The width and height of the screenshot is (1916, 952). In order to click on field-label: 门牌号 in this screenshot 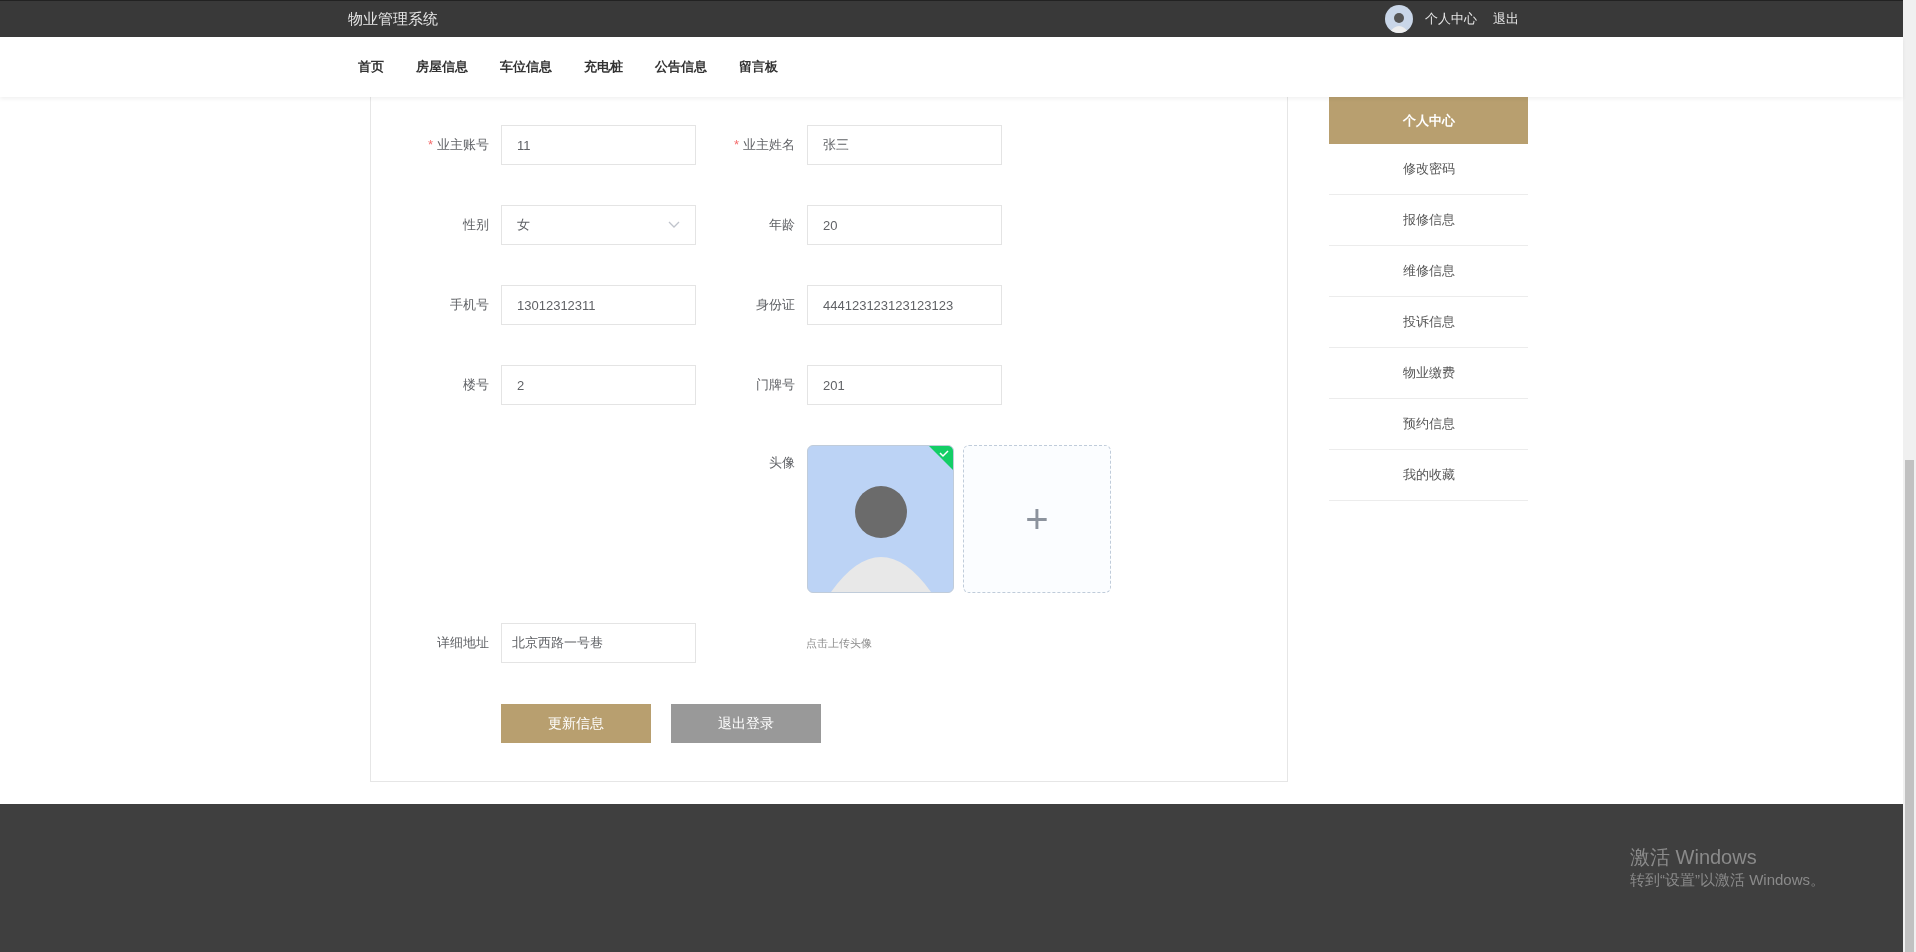, I will do `click(775, 385)`.